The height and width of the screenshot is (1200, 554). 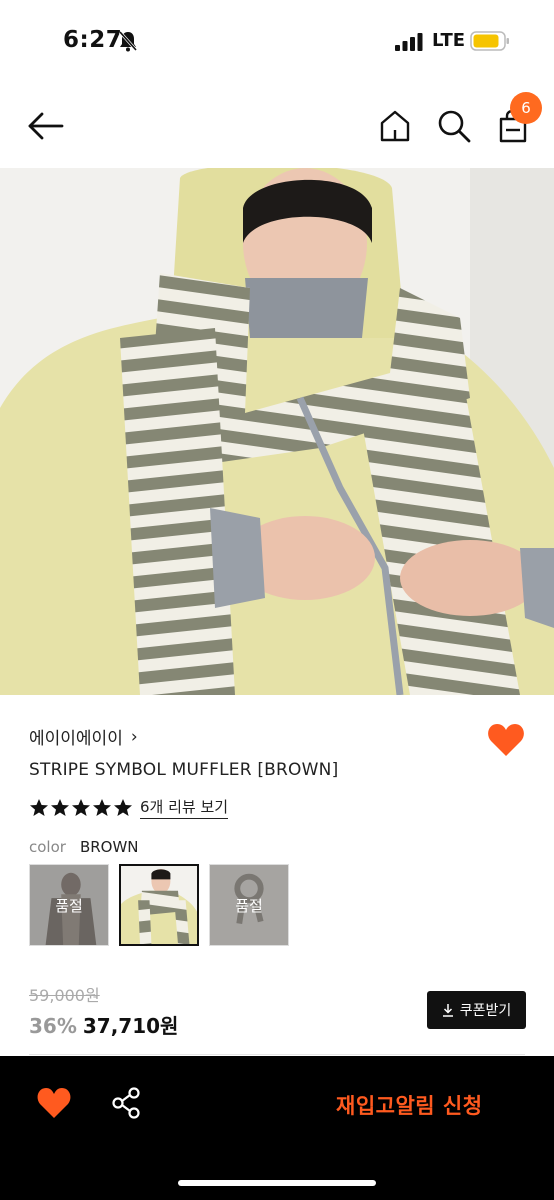 What do you see at coordinates (489, 41) in the screenshot?
I see `battery-icon` at bounding box center [489, 41].